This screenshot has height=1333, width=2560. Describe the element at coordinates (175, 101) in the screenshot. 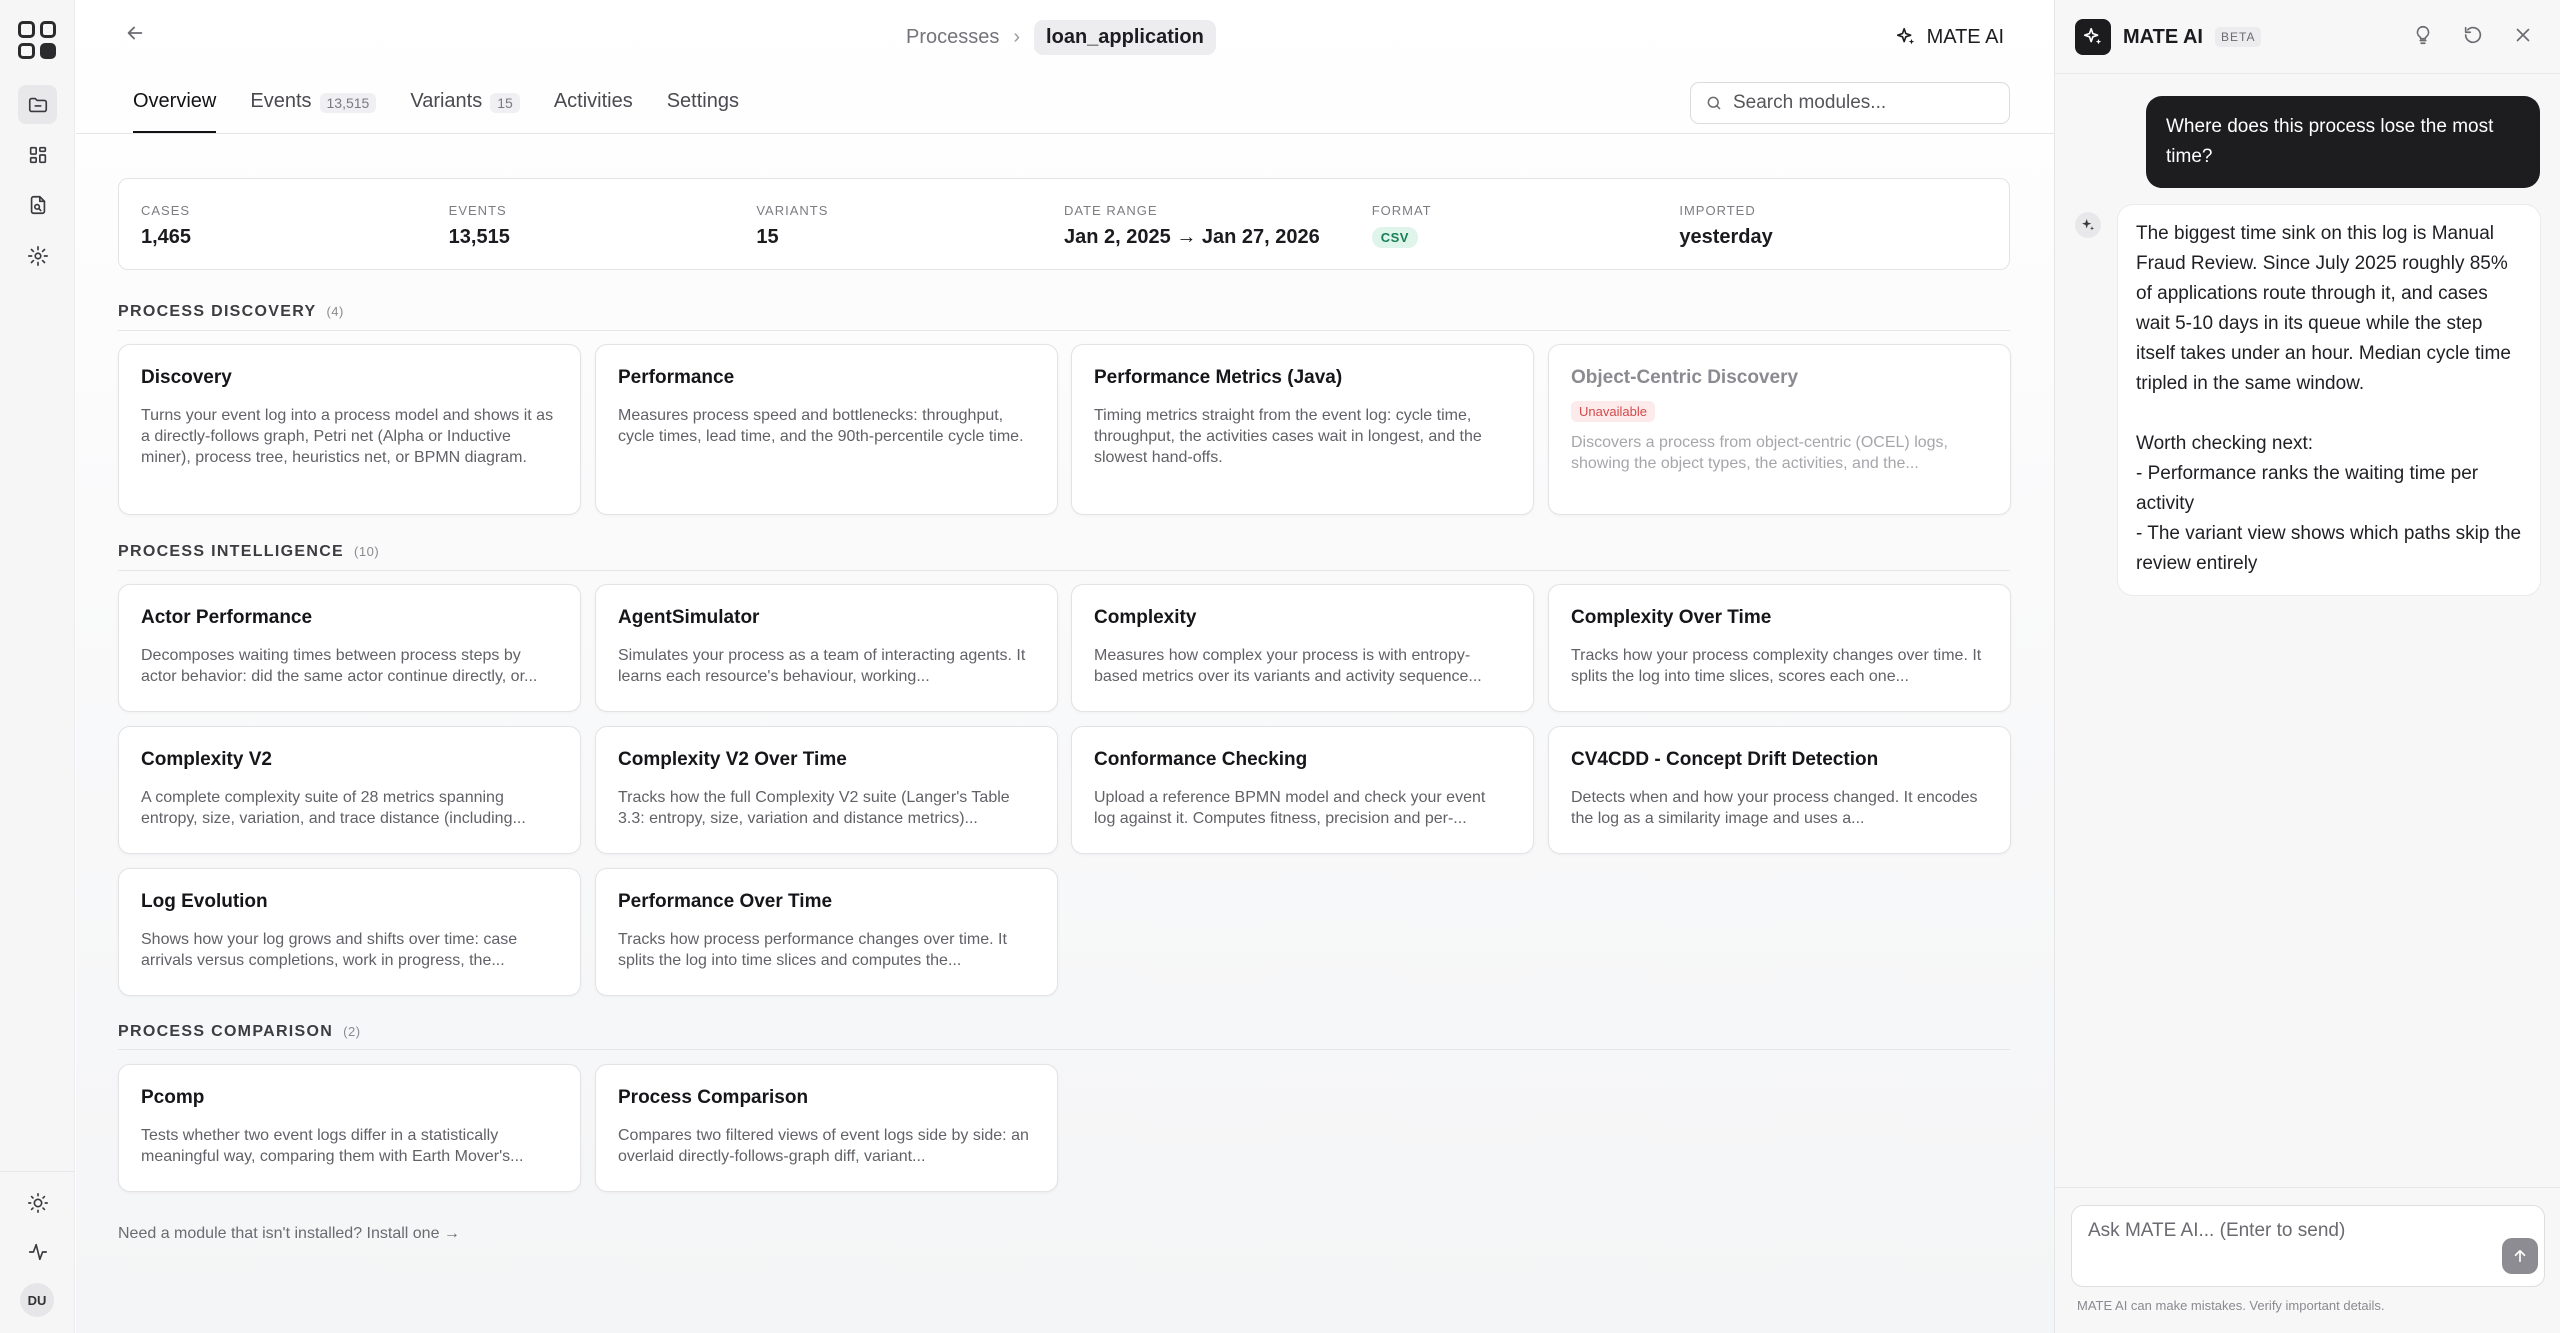

I see `tab-label: Overview` at that location.